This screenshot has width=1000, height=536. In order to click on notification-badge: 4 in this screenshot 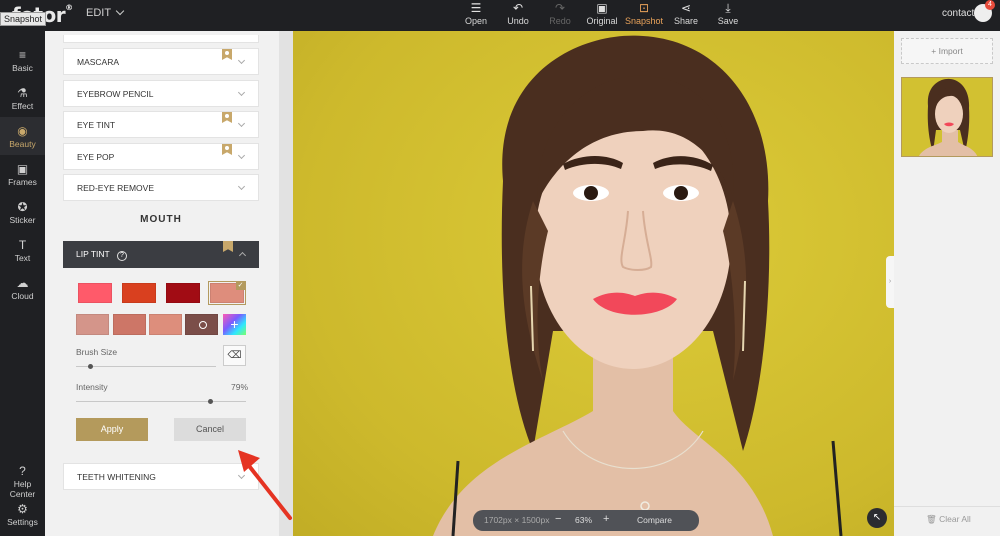, I will do `click(990, 5)`.